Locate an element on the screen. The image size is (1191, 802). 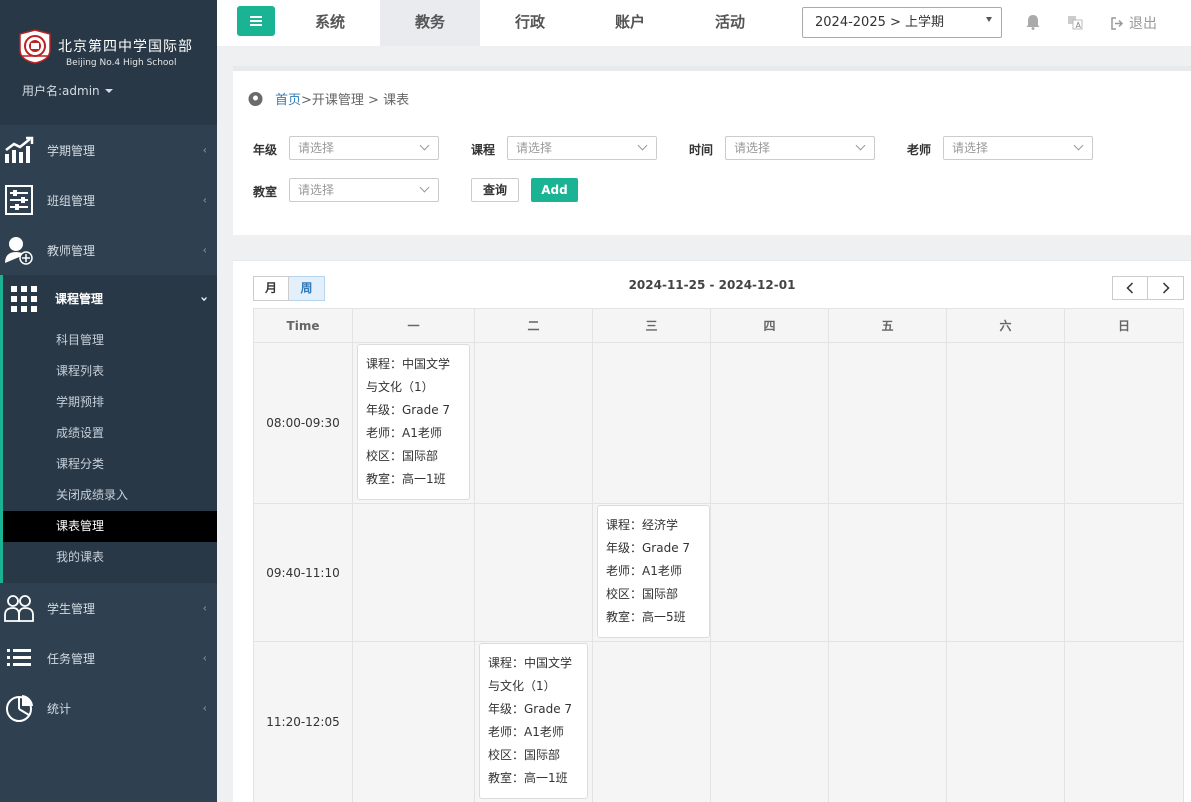
event-course-line: 课程：中国文学 is located at coordinates (530, 663).